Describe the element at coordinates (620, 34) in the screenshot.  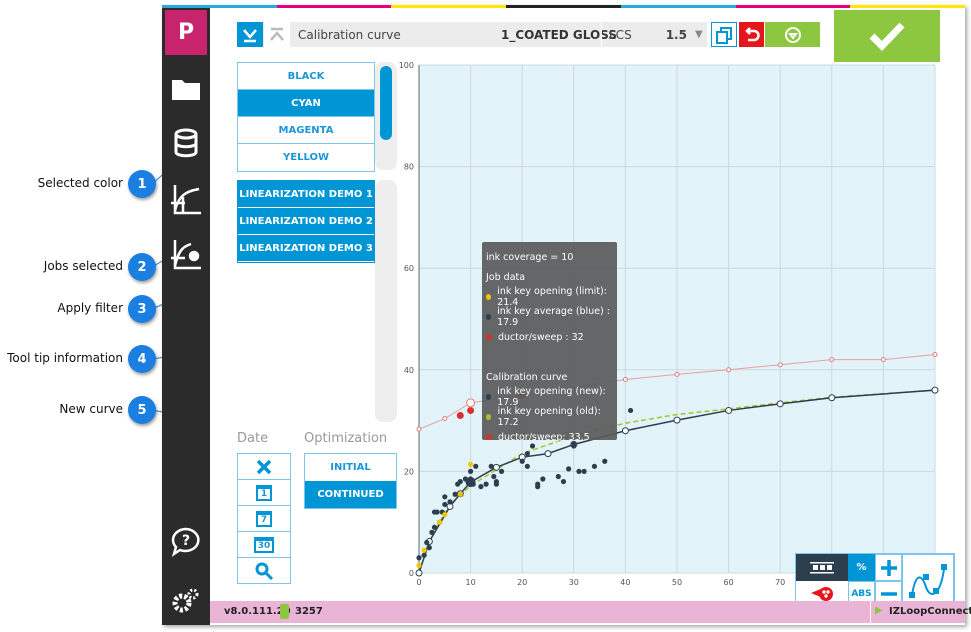
I see `standard-label: LCS` at that location.